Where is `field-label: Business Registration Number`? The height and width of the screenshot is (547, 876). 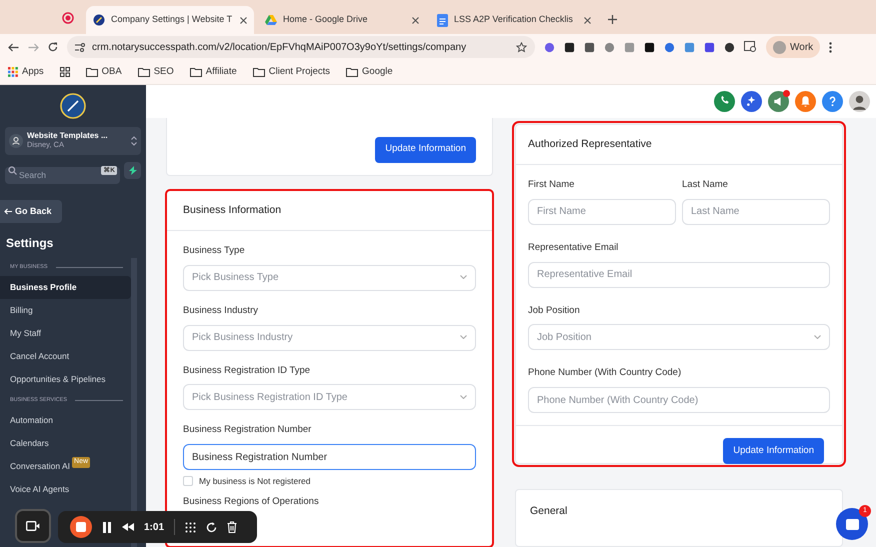 field-label: Business Registration Number is located at coordinates (247, 430).